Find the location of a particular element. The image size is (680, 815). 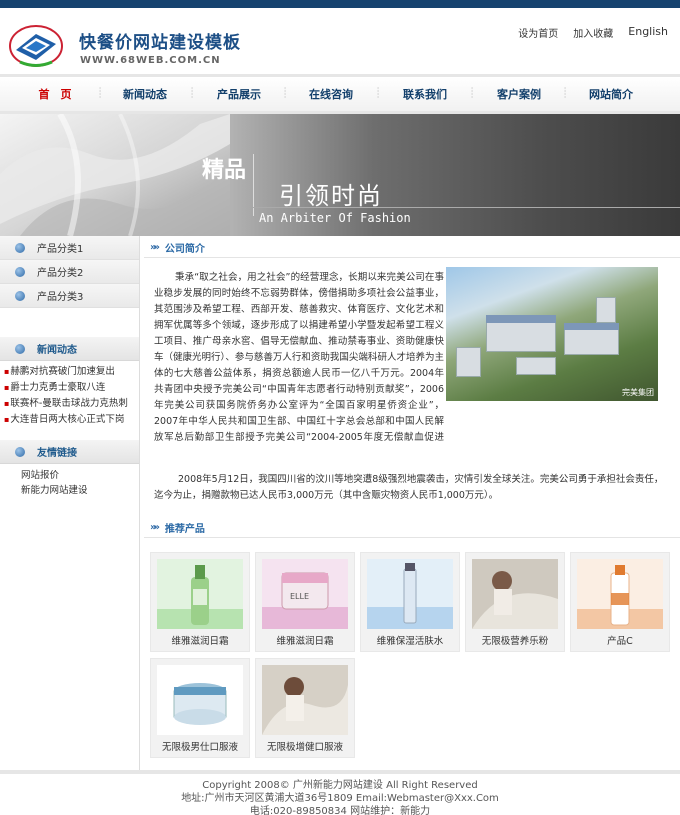

product-card: 维雅保湿活肤水 is located at coordinates (410, 602).